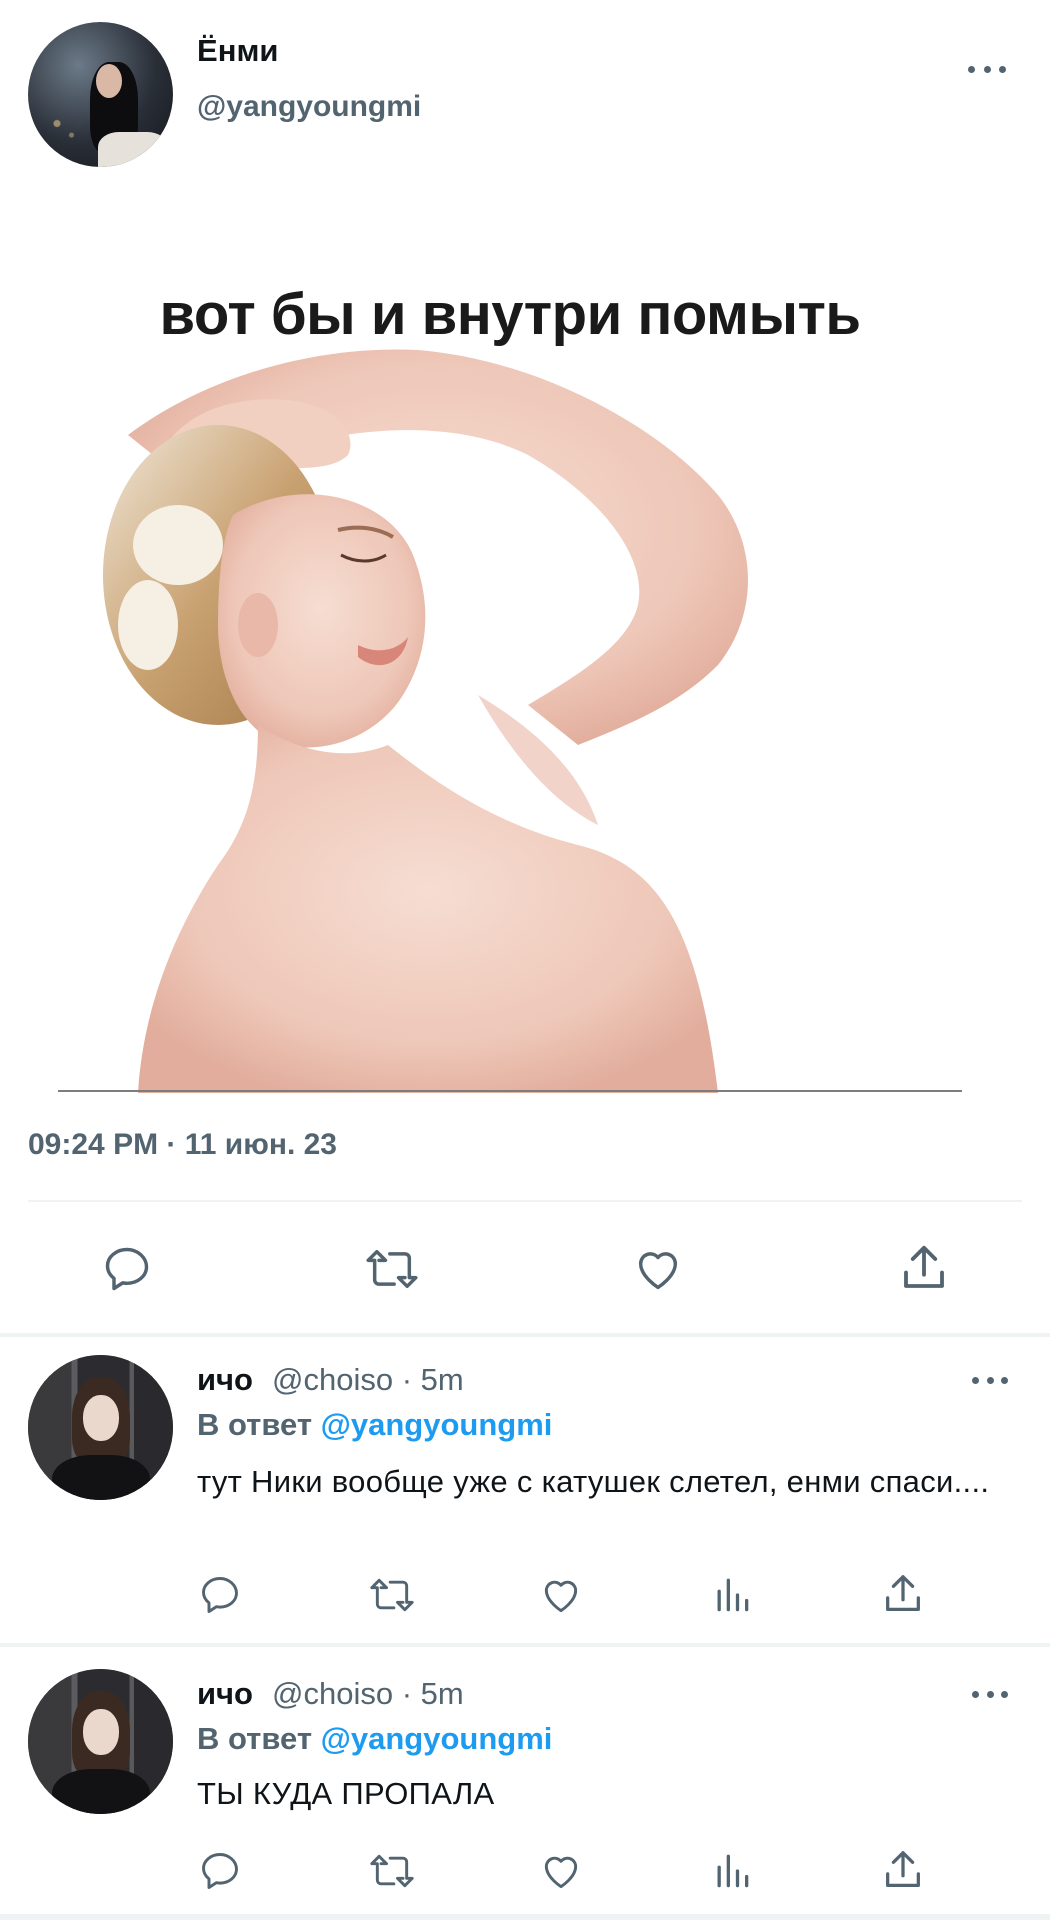 The height and width of the screenshot is (1920, 1050). Describe the element at coordinates (182, 1145) in the screenshot. I see `tweet-timestamp: 09:24 PM · 11 июн. 23` at that location.